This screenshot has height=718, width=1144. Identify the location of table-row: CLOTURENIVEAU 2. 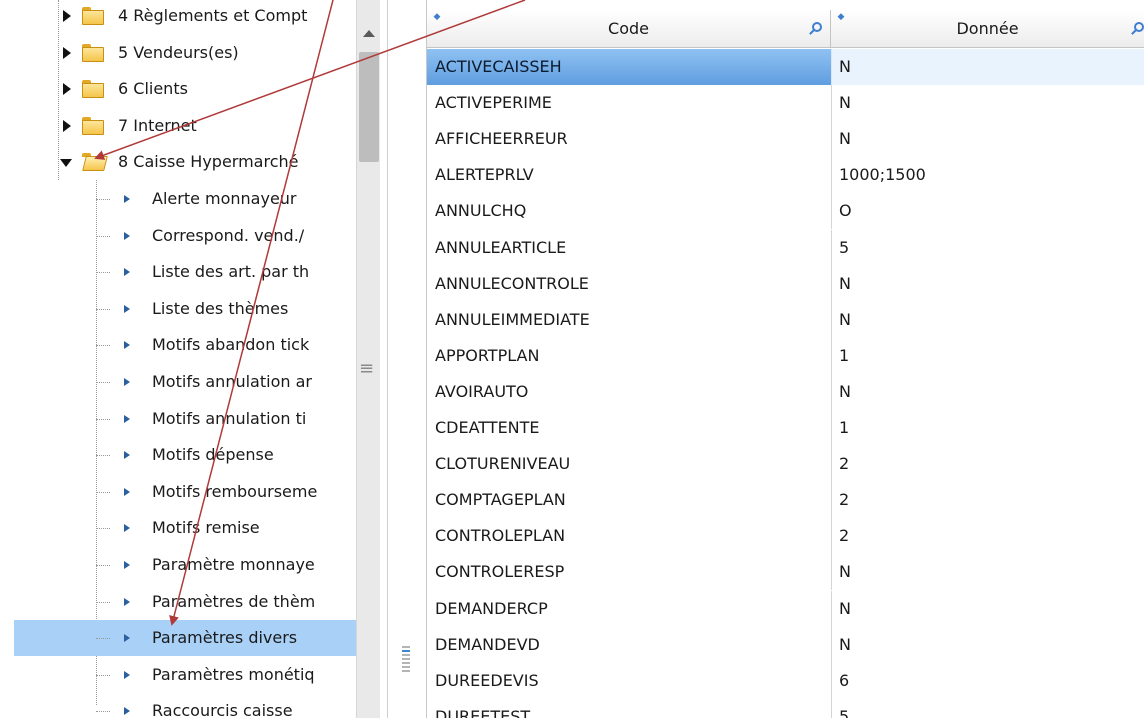
(785, 464).